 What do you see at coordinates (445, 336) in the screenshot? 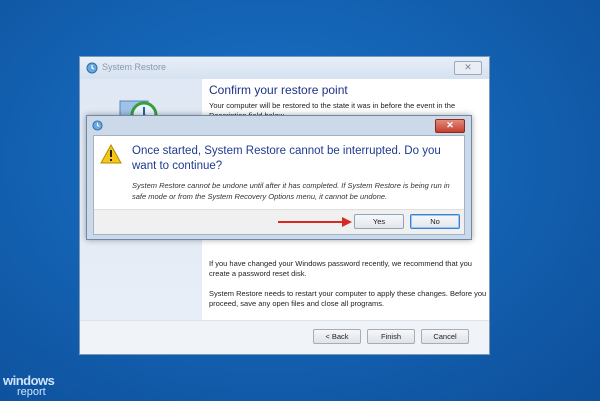
I see `cancel-button: Cancel` at bounding box center [445, 336].